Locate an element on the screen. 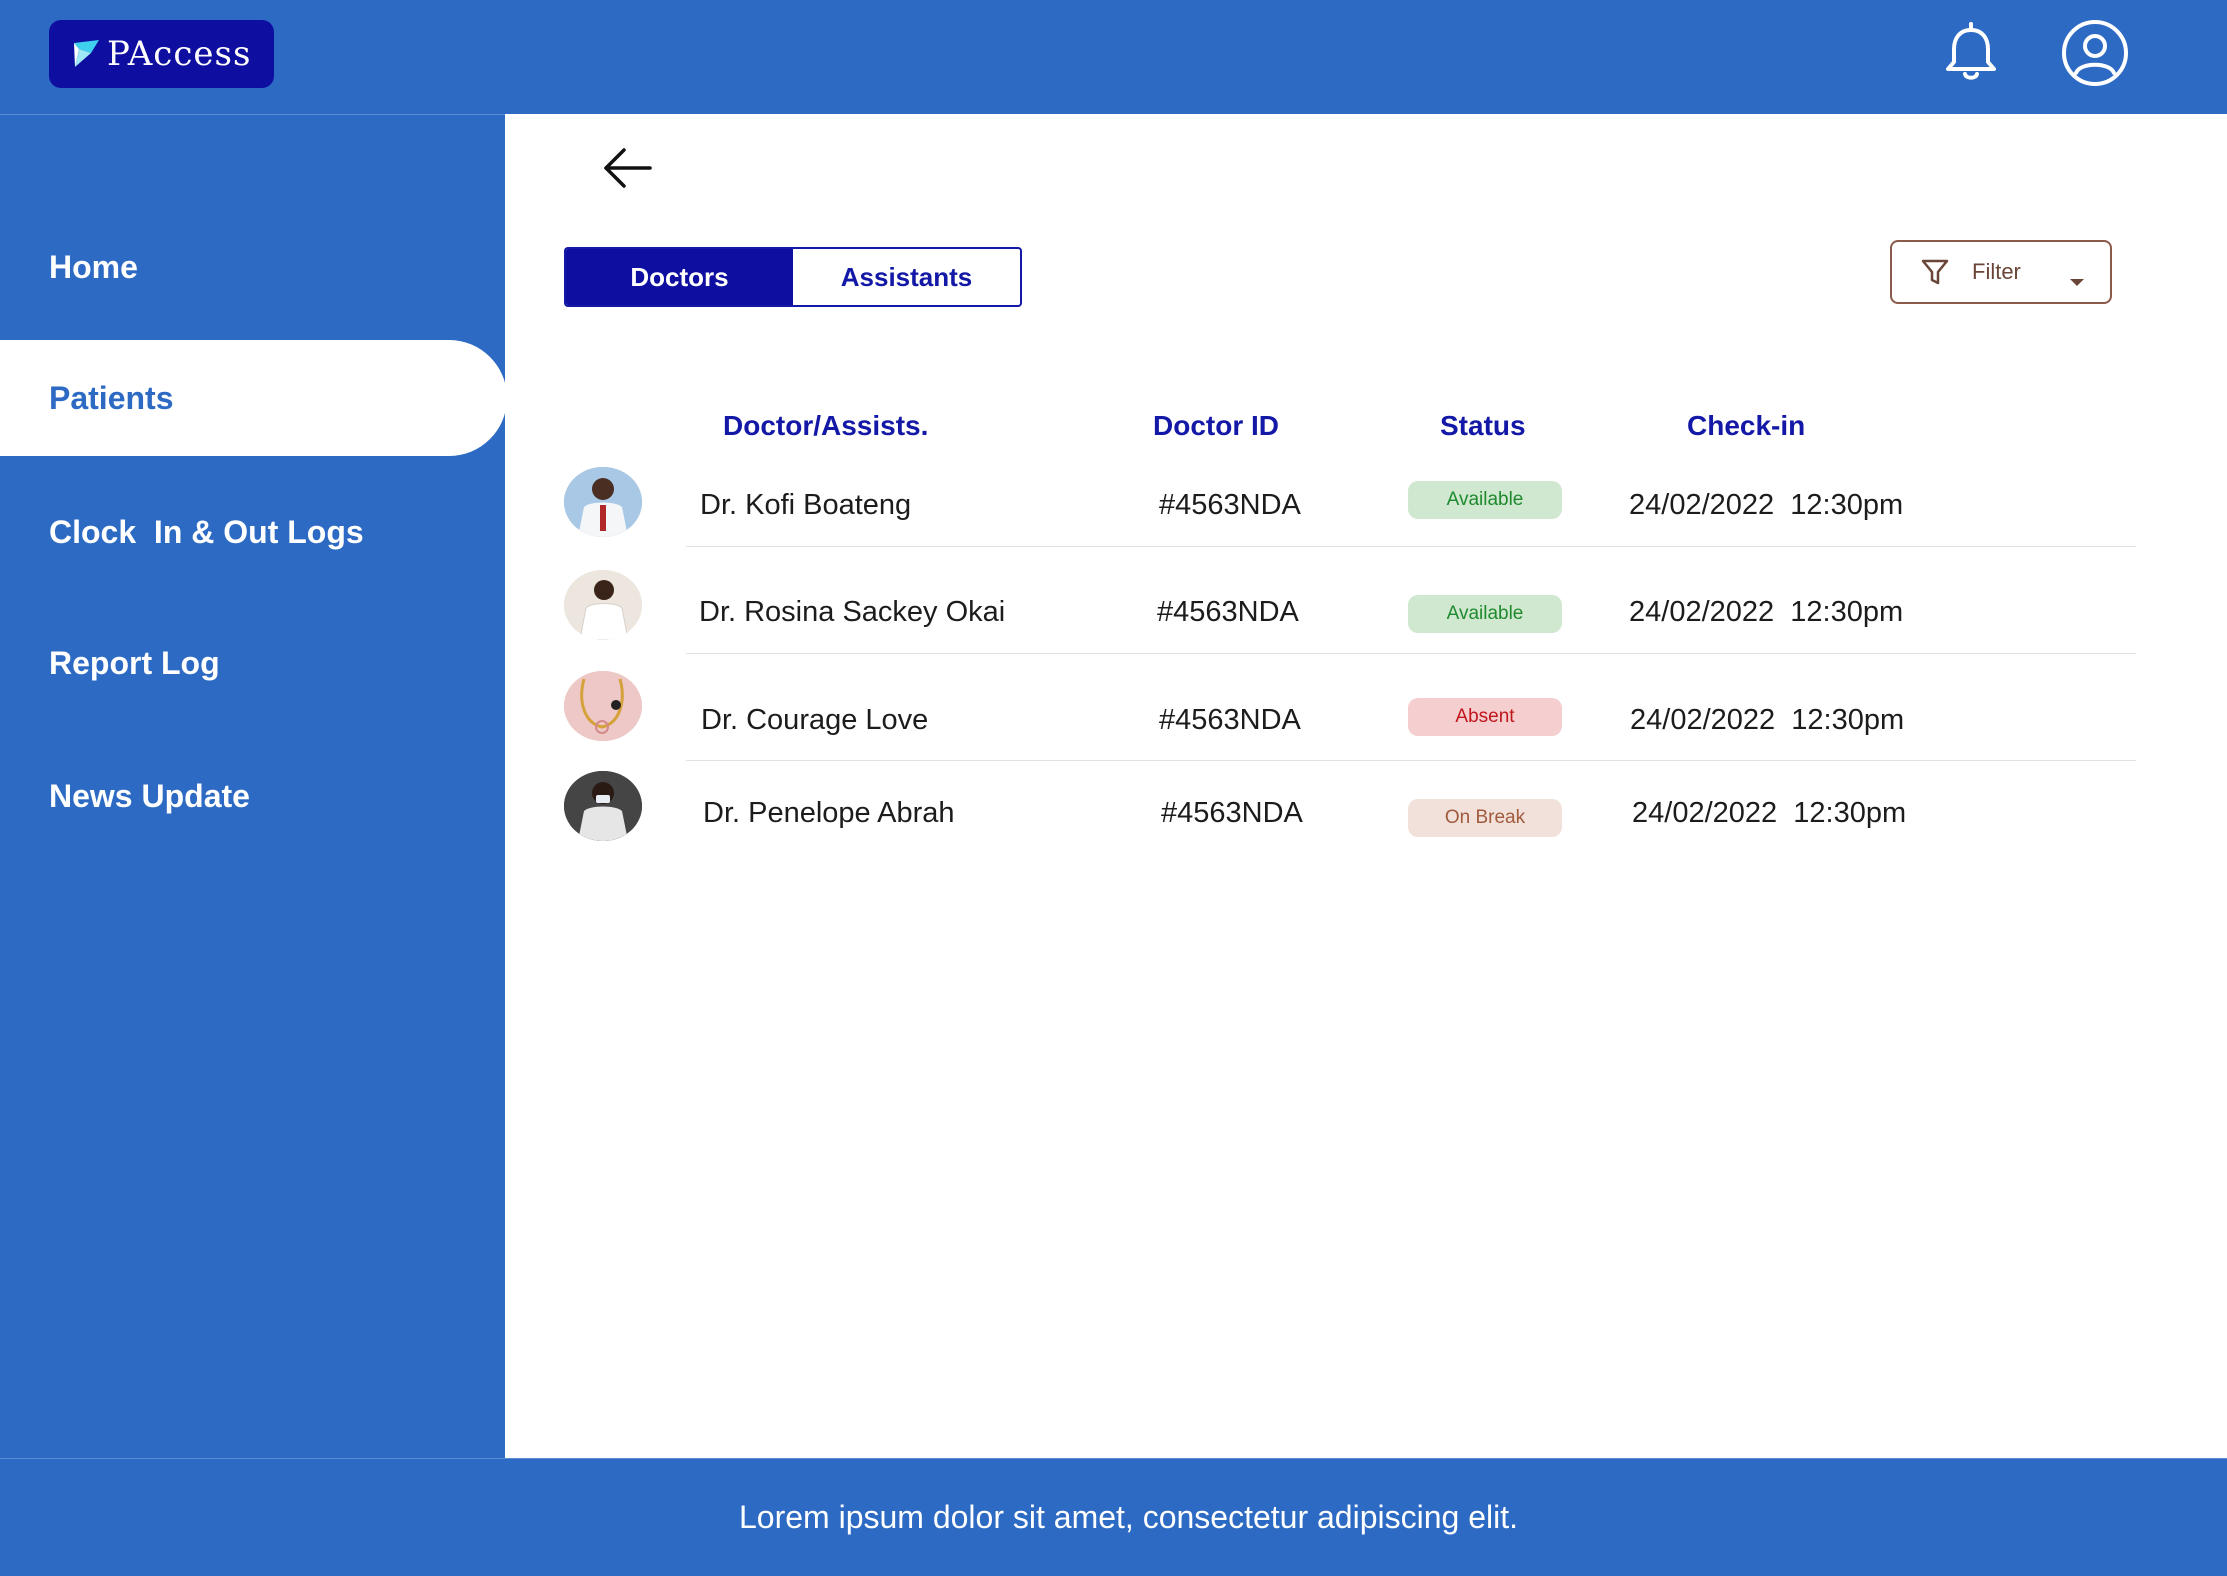  tab-group: Doctors Assistants is located at coordinates (793, 277).